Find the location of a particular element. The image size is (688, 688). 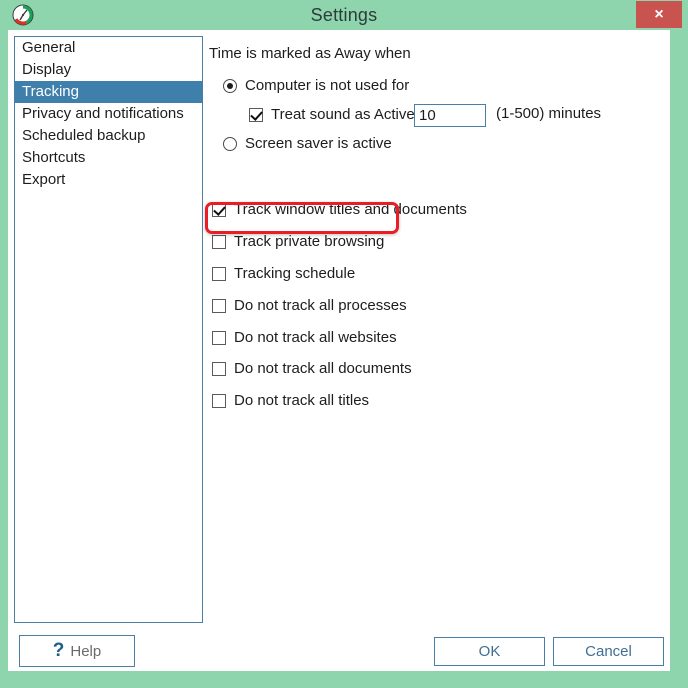

check-row-tracking-schedule: Tracking schedule is located at coordinates (283, 273).